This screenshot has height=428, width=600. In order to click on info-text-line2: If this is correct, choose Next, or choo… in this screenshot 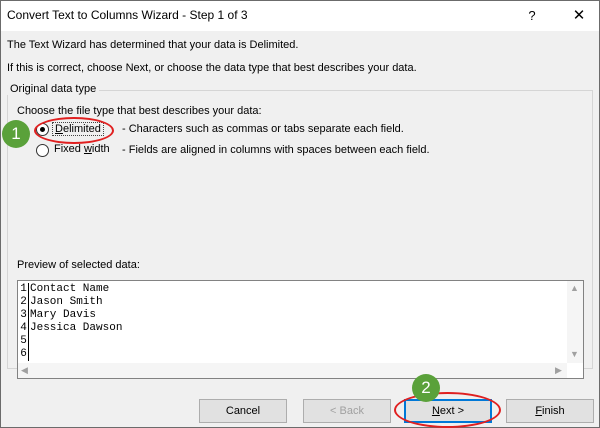, I will do `click(212, 68)`.